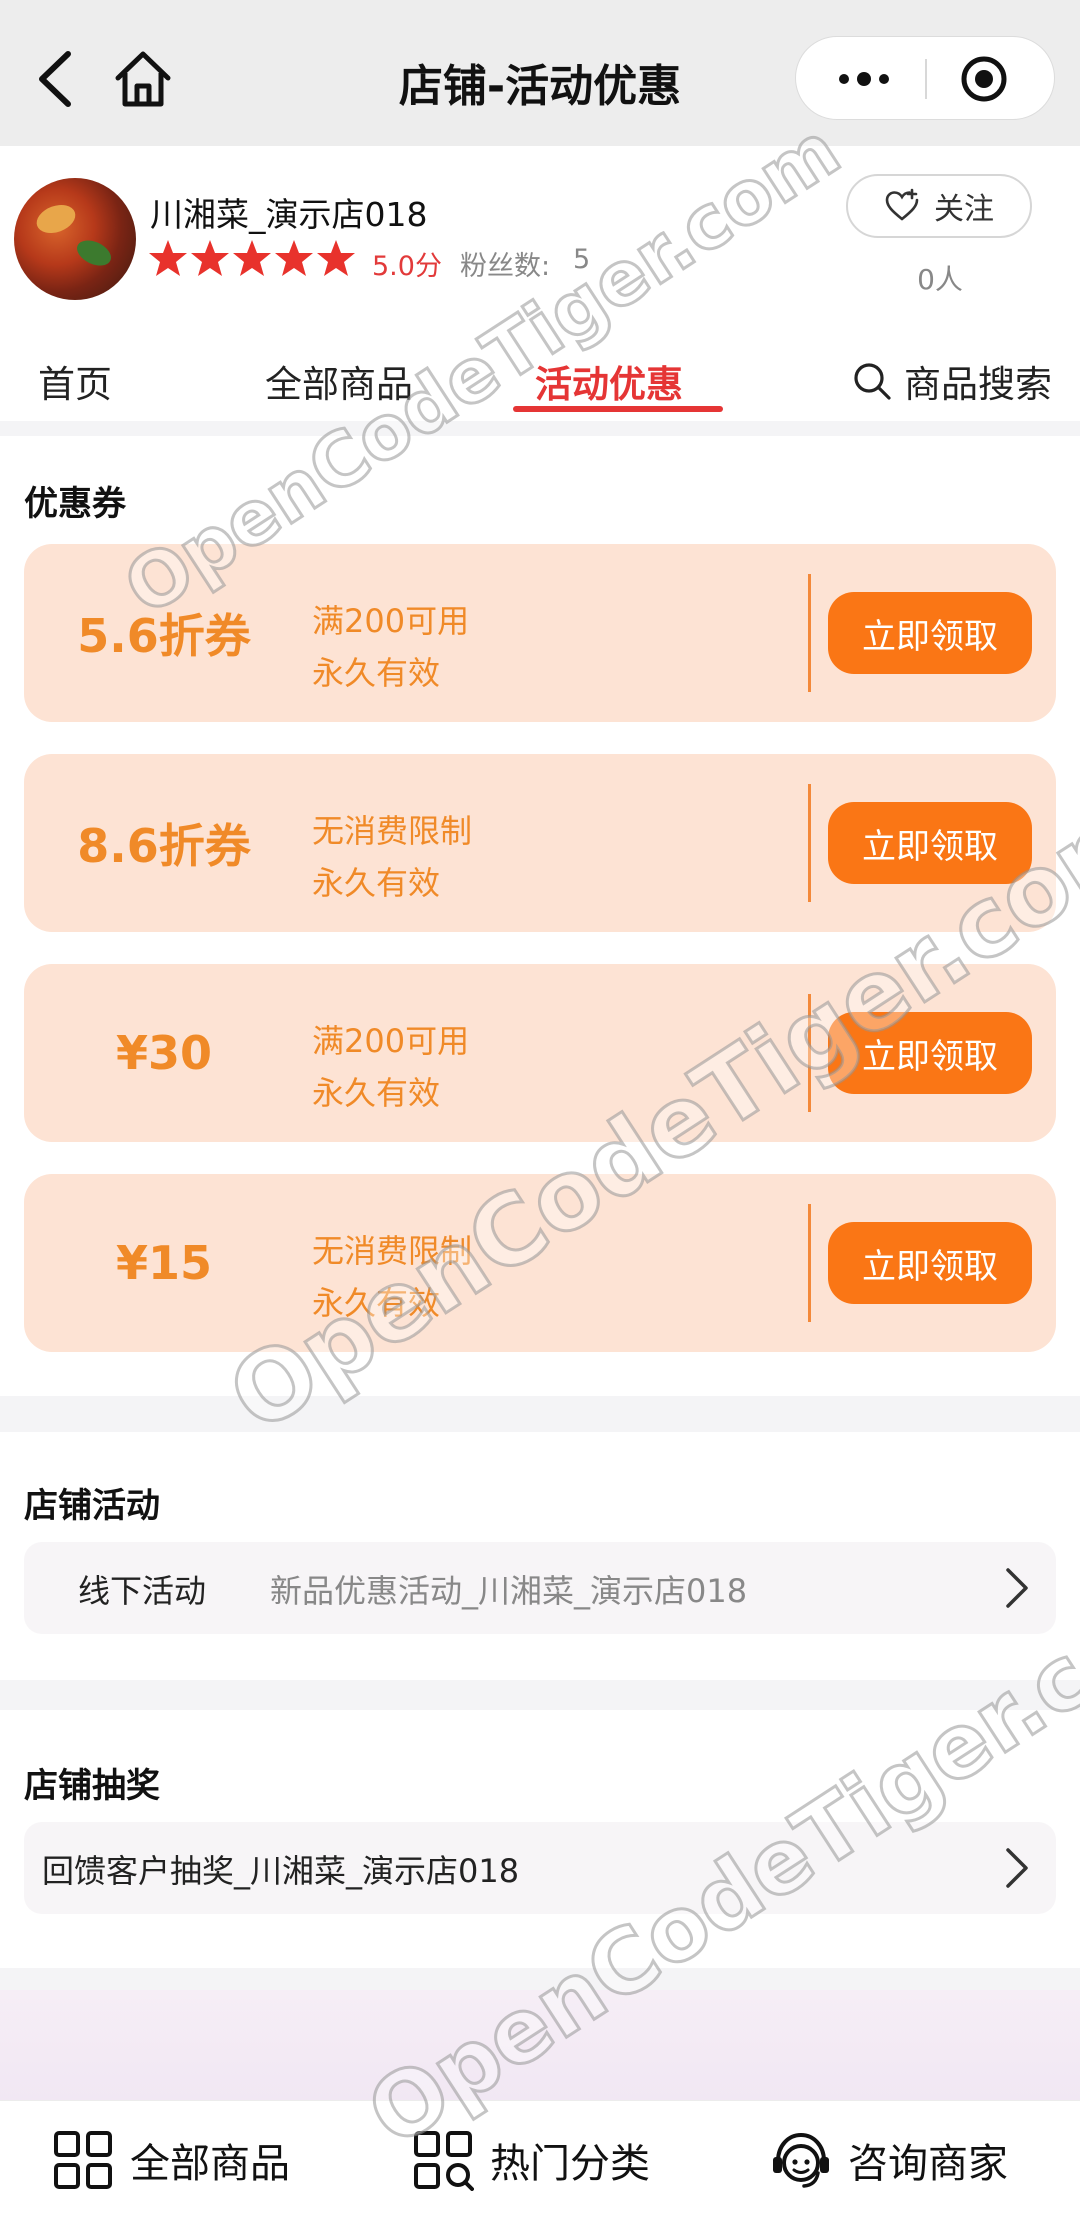  What do you see at coordinates (570, 2164) in the screenshot?
I see `nav-hot-categories-label: 热门分类` at bounding box center [570, 2164].